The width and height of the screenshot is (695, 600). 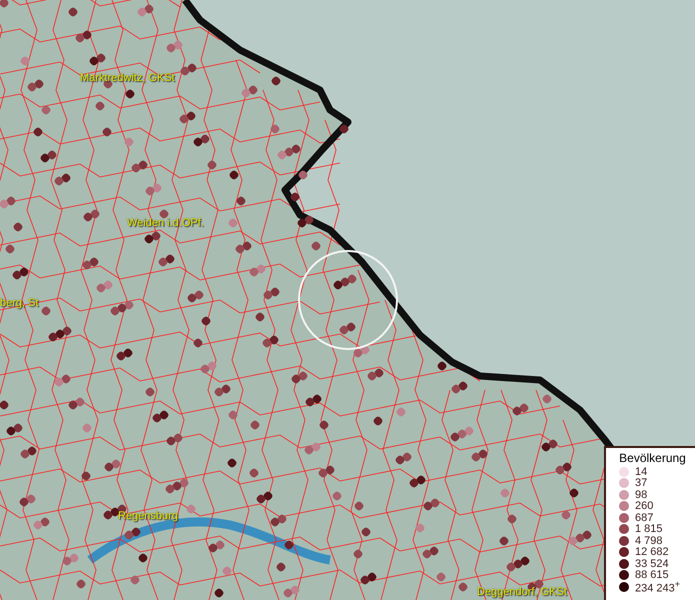 I want to click on legend-label: 12 682, so click(x=652, y=552).